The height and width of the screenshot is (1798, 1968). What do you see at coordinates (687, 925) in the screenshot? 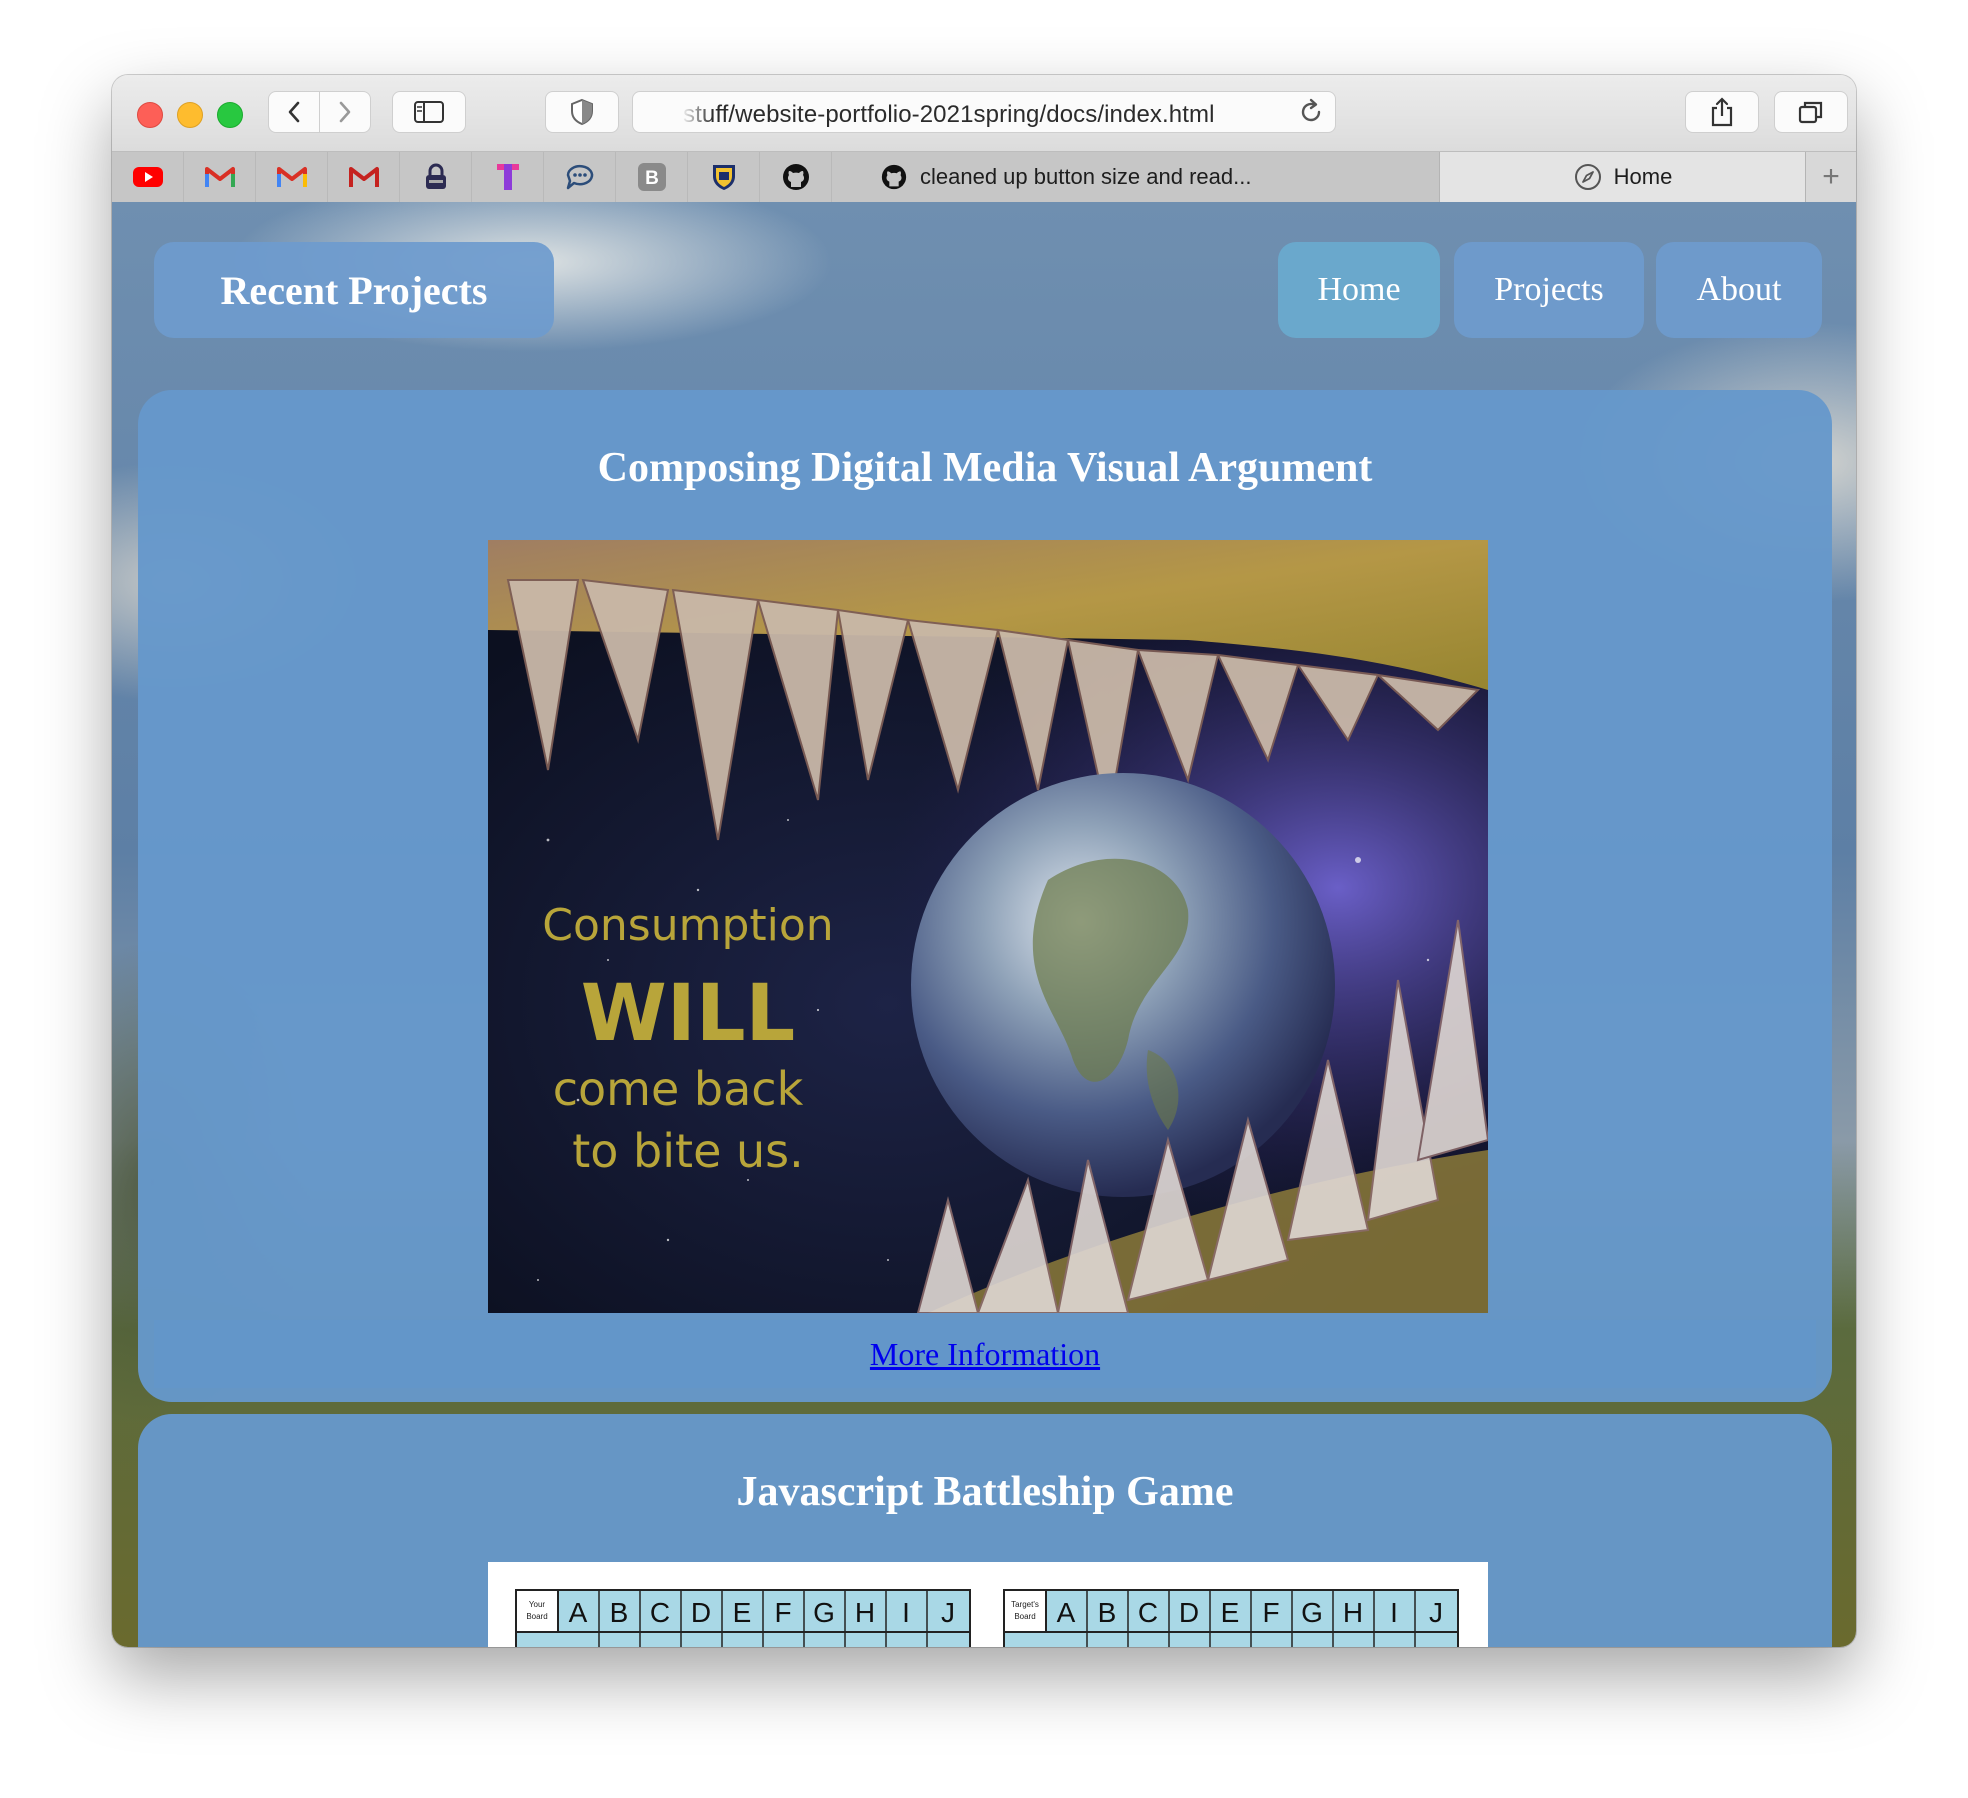
I see `slogan-line-1: Consumption` at bounding box center [687, 925].